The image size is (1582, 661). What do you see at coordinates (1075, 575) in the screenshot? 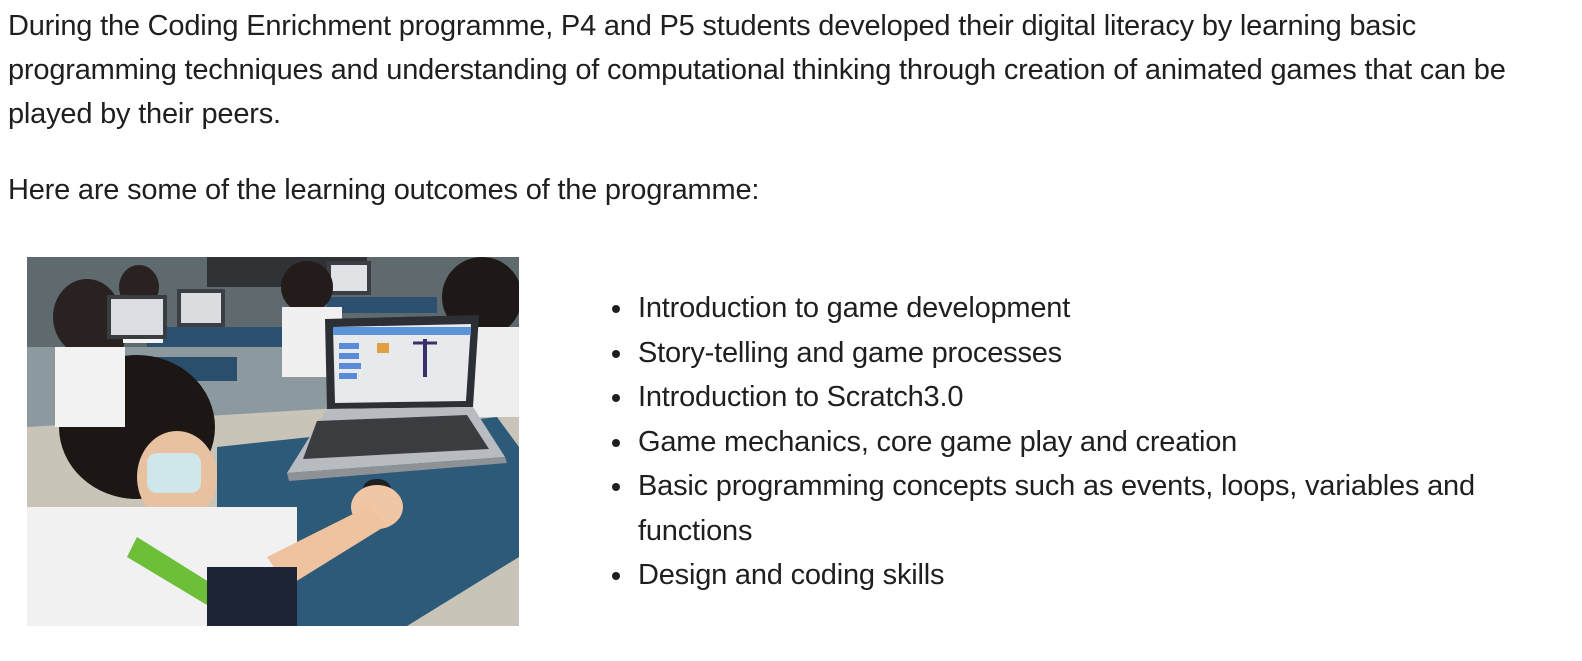
I see `list-item: Design and coding skills` at bounding box center [1075, 575].